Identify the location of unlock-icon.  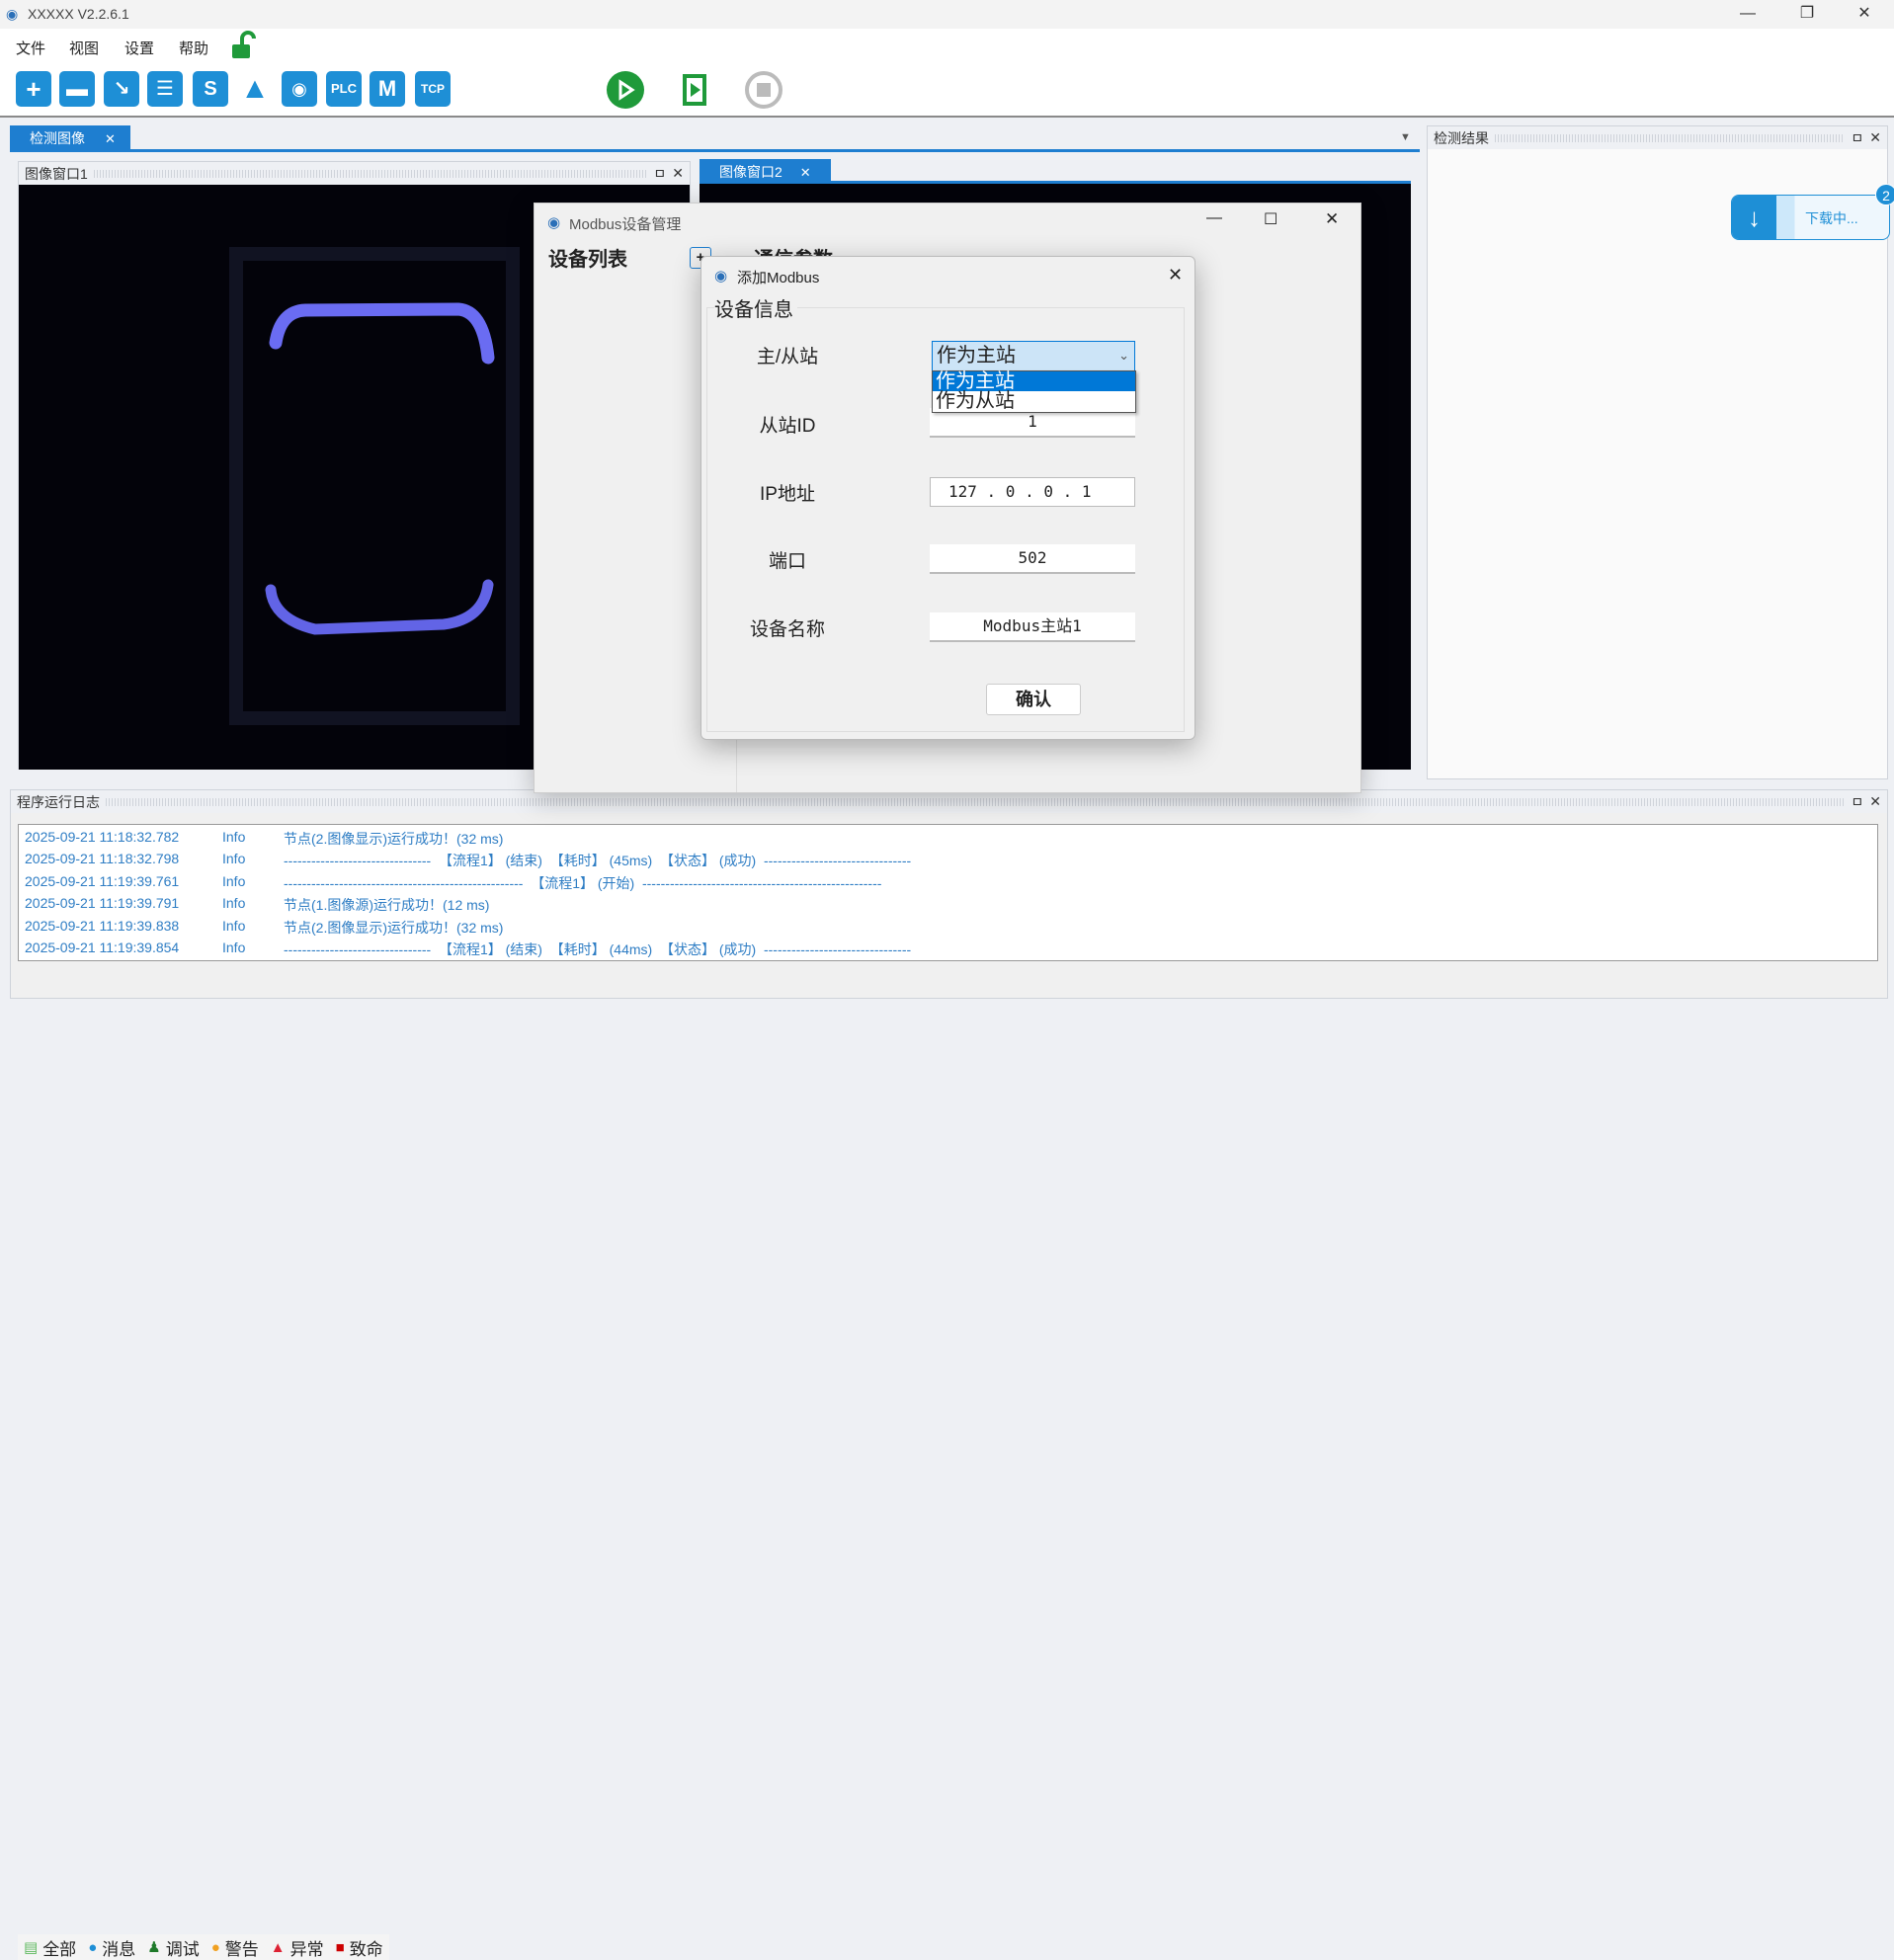
(246, 45).